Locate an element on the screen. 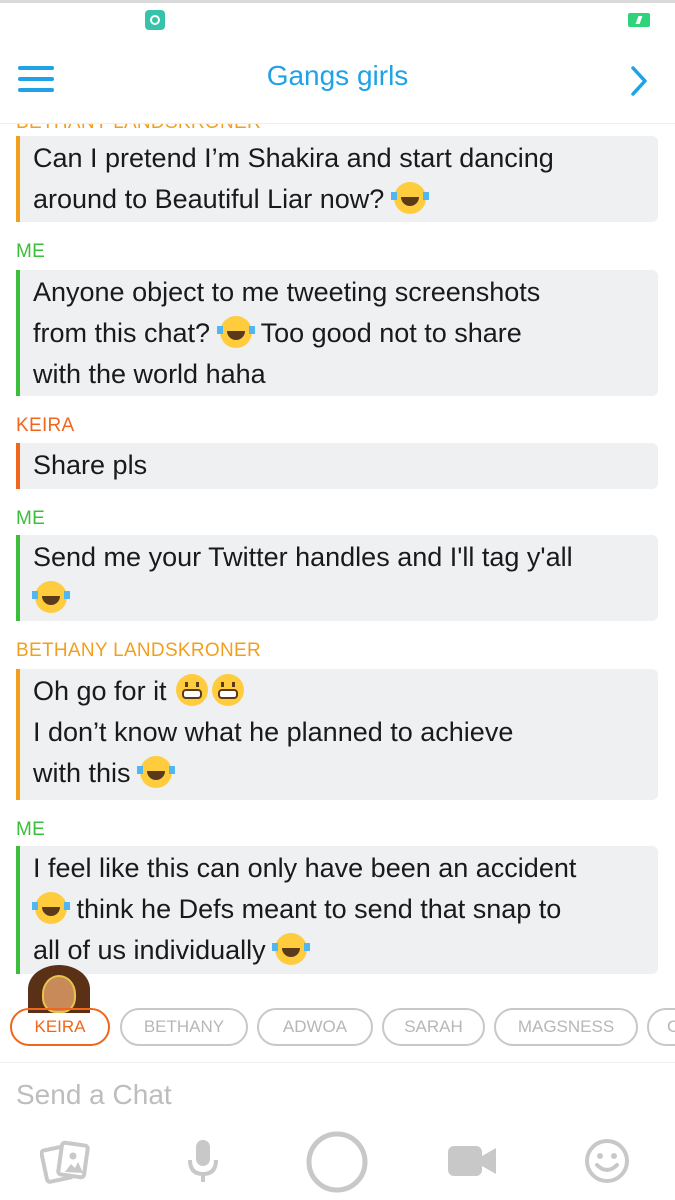  chip-adwoa: ADWOA is located at coordinates (315, 1027).